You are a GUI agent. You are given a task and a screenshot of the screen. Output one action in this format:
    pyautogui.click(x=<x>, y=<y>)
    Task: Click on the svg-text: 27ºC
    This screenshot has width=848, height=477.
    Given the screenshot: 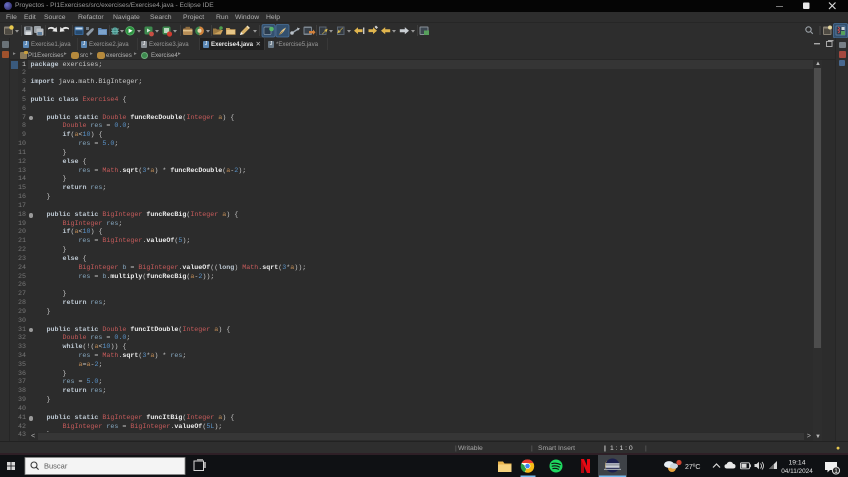 What is the action you would take?
    pyautogui.click(x=692, y=467)
    